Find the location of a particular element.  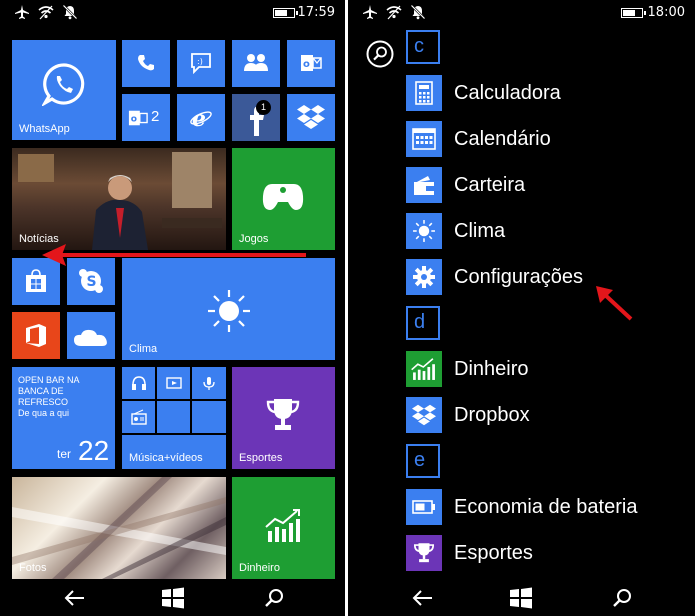

tile-label: Clima is located at coordinates (143, 349).